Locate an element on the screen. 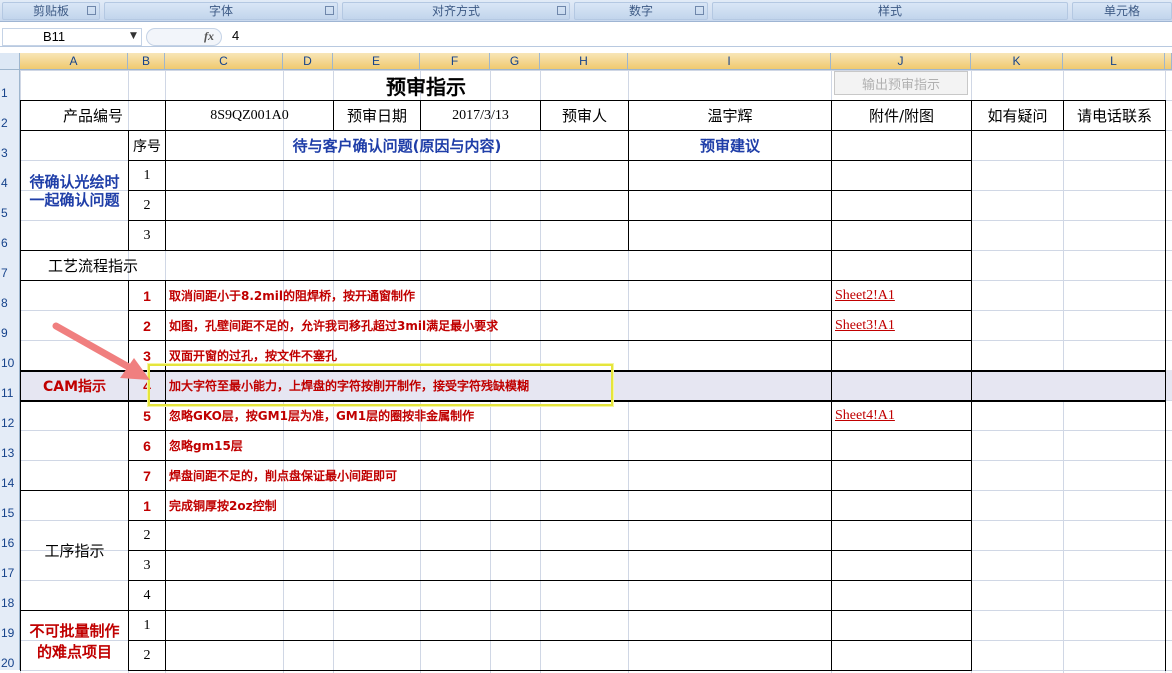 Image resolution: width=1172 pixels, height=673 pixels. ribbon-group-cells: 单元格 is located at coordinates (1122, 11).